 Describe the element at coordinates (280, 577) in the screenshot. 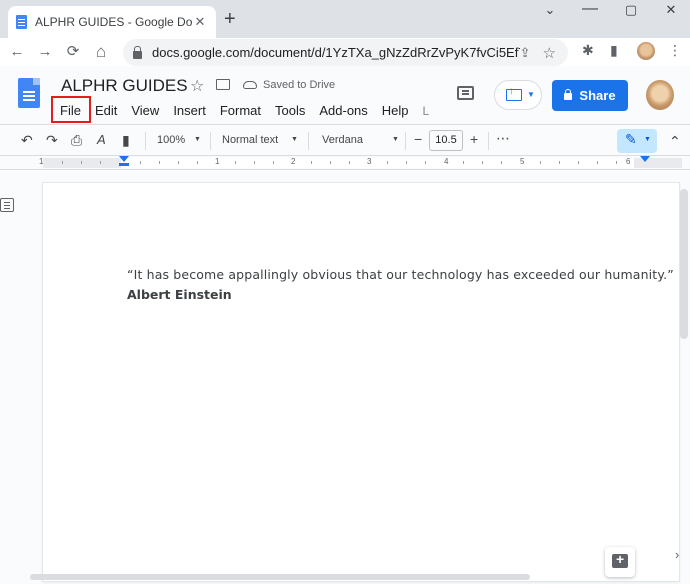

I see `horizontal-scrollbar` at that location.